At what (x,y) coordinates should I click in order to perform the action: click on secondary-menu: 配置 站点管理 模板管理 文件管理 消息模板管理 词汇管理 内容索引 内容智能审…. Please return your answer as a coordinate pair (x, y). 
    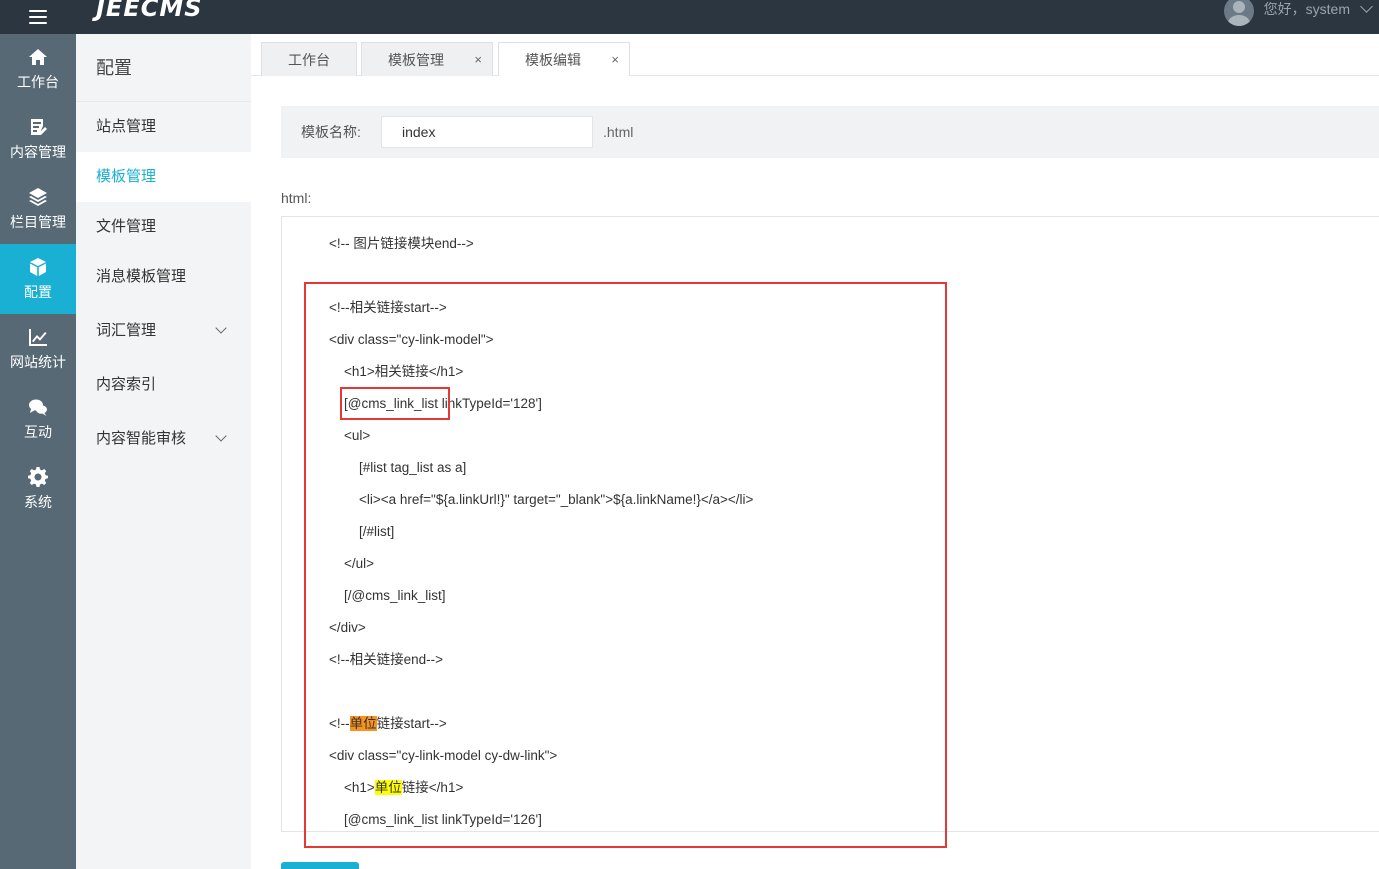
    Looking at the image, I should click on (163, 451).